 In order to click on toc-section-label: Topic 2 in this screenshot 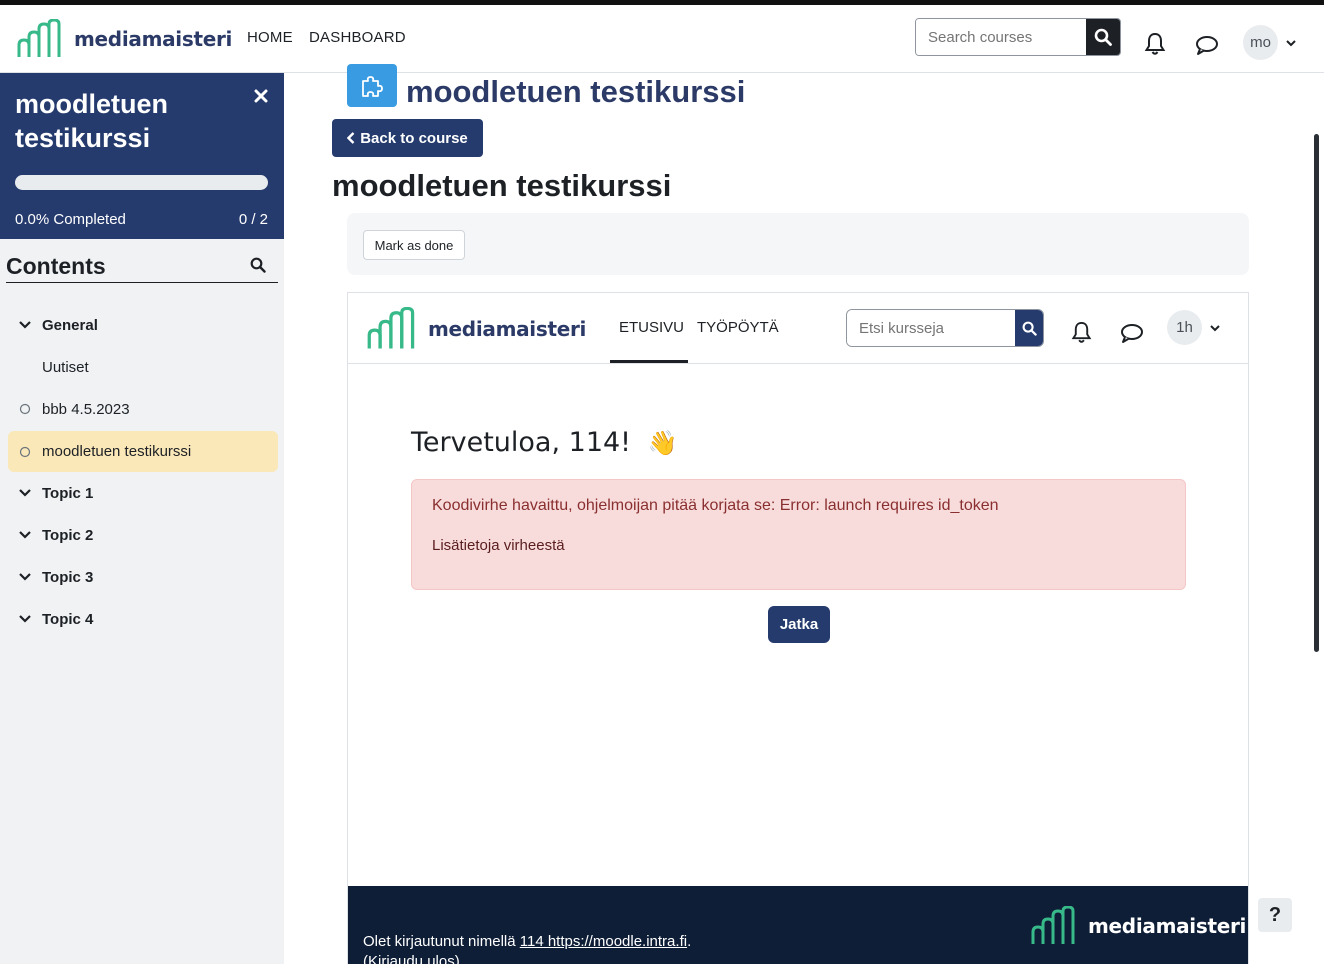, I will do `click(68, 535)`.